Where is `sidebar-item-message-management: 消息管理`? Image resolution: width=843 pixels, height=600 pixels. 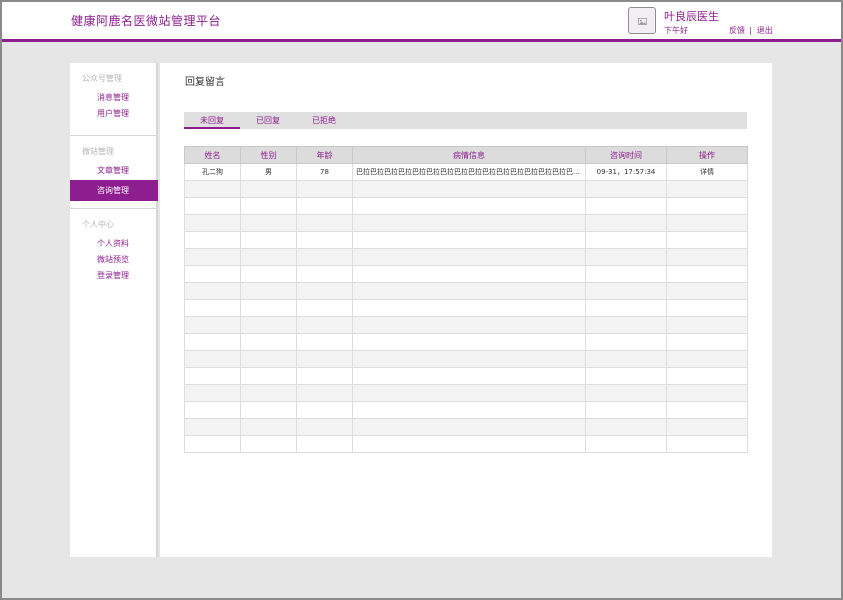
sidebar-item-message-management: 消息管理 is located at coordinates (114, 98).